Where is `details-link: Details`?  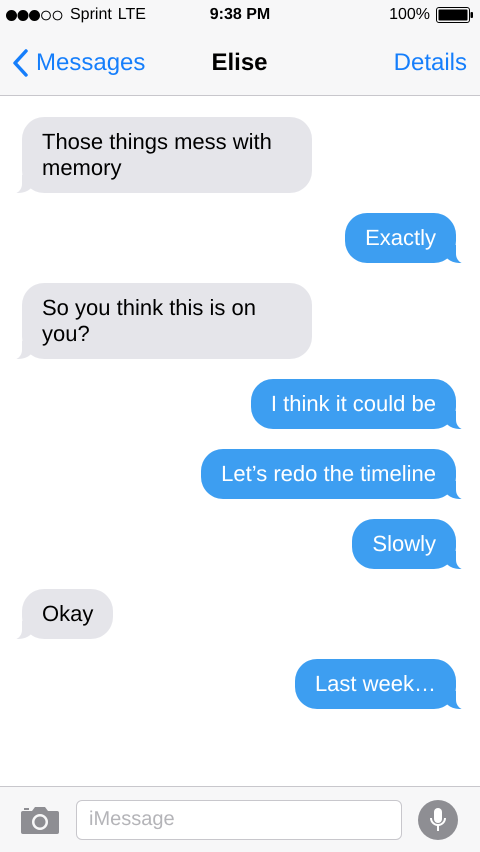
details-link: Details is located at coordinates (430, 62).